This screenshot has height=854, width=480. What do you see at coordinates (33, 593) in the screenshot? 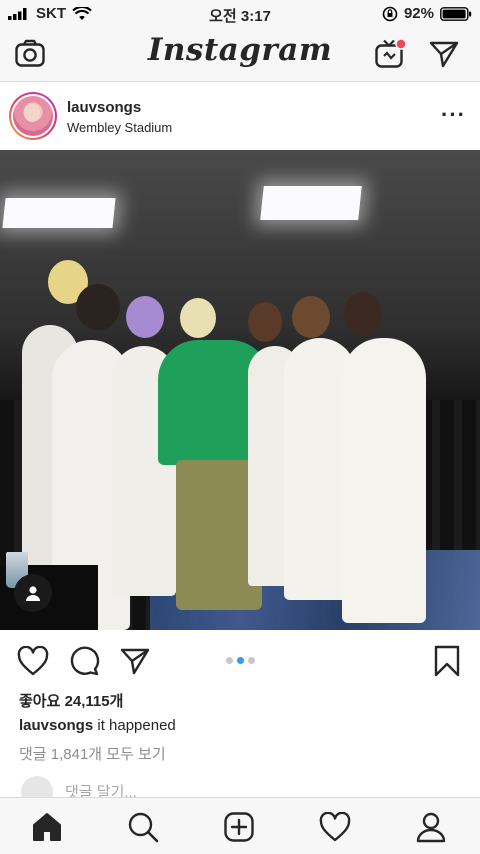
I see `tagged-people-icon` at bounding box center [33, 593].